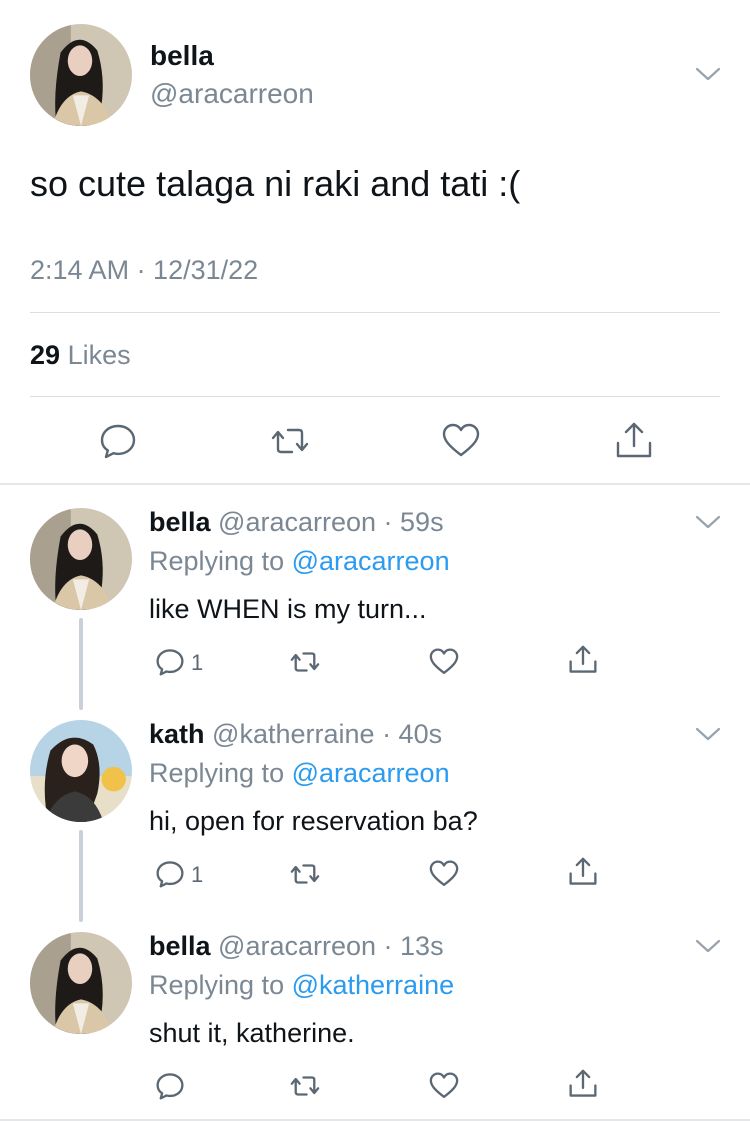  I want to click on reply-text: shut it, katherine., so click(252, 1033).